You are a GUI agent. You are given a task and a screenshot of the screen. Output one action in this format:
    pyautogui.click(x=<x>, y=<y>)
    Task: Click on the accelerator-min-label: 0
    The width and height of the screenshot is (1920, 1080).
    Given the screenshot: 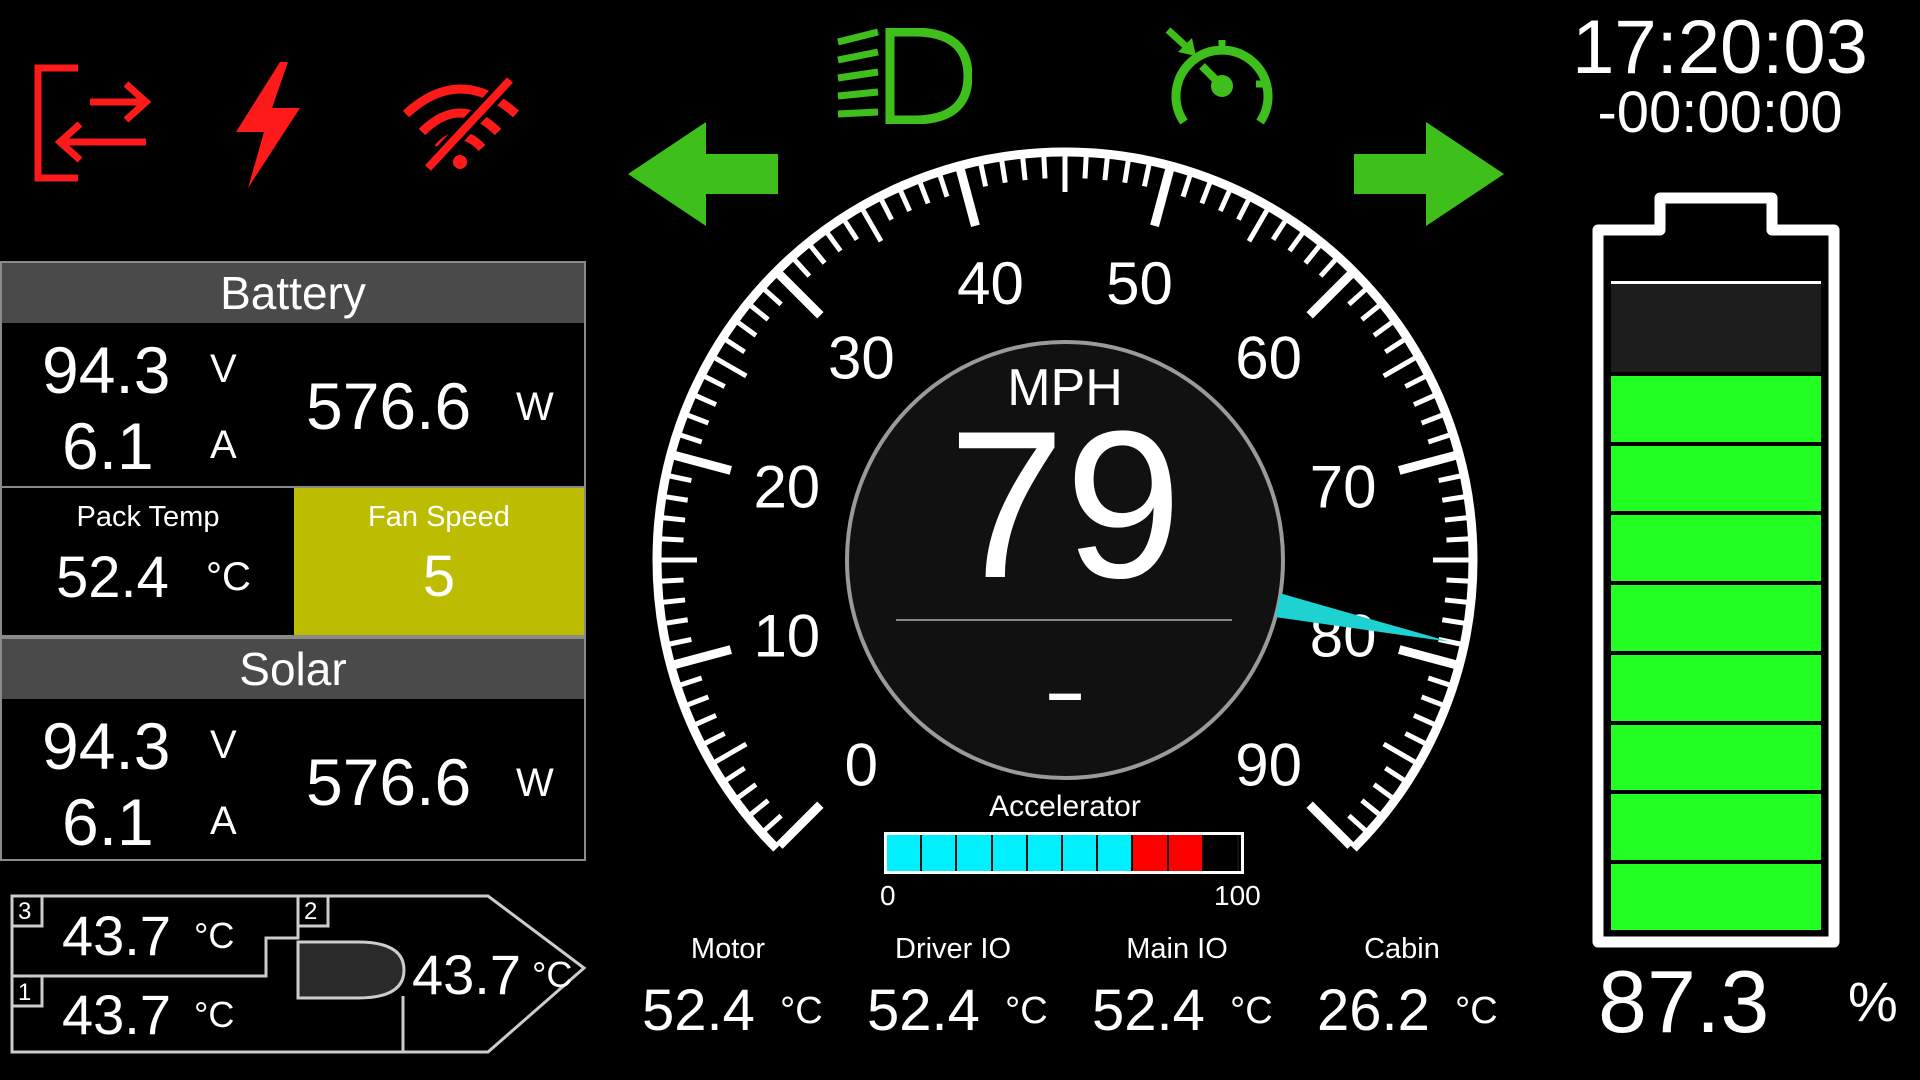 What is the action you would take?
    pyautogui.click(x=888, y=895)
    